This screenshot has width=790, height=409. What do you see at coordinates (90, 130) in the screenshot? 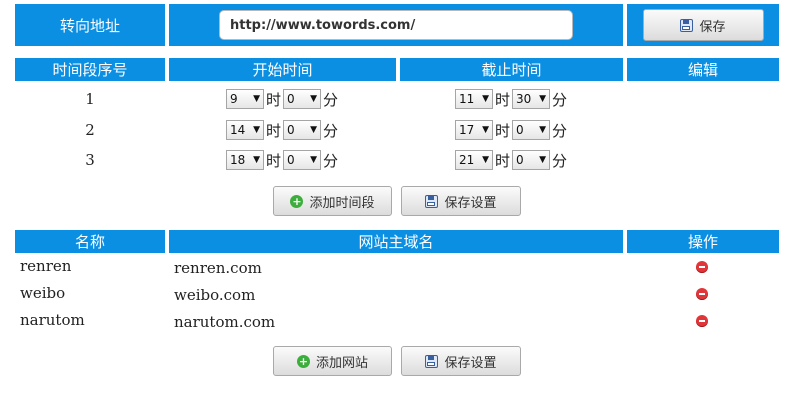
I see `row-index: 2` at bounding box center [90, 130].